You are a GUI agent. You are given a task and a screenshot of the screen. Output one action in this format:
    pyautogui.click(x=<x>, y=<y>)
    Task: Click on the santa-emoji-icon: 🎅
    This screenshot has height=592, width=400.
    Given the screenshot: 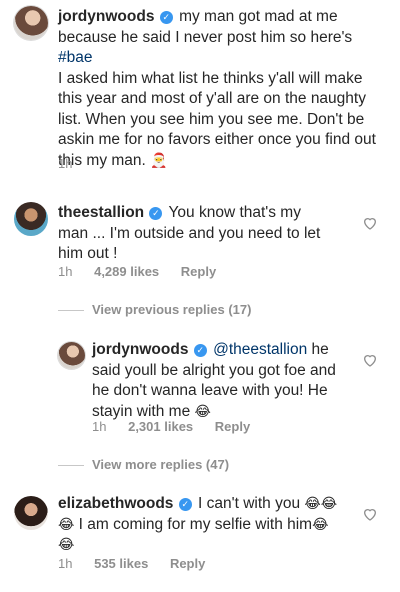 What is the action you would take?
    pyautogui.click(x=159, y=160)
    